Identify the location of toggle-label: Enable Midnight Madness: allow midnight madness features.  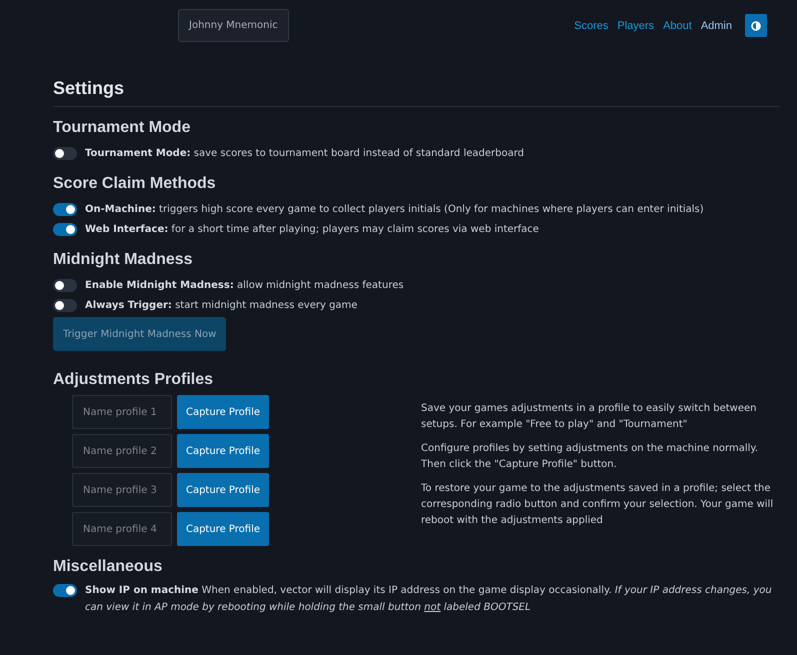
(244, 285).